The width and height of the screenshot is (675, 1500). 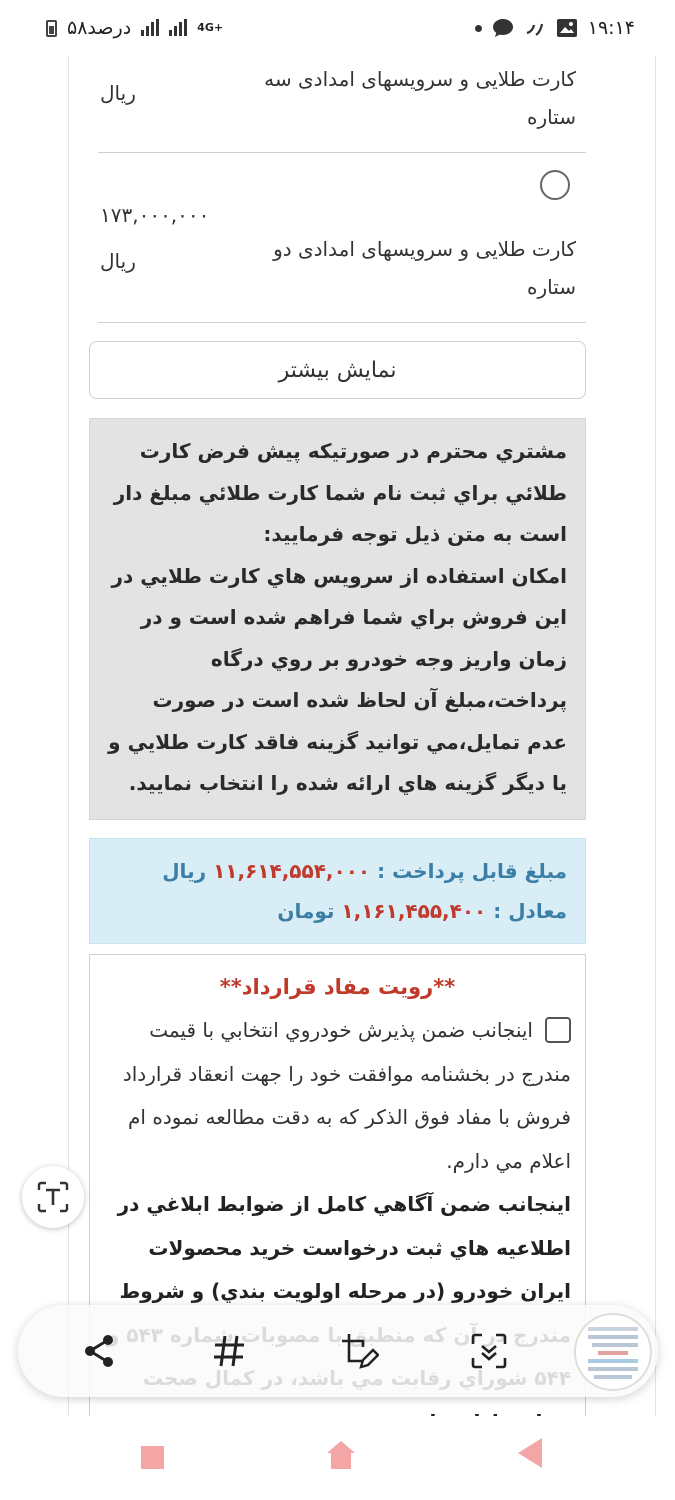 What do you see at coordinates (337, 987) in the screenshot?
I see `contract-title: **رویت مفاد قرارداد**` at bounding box center [337, 987].